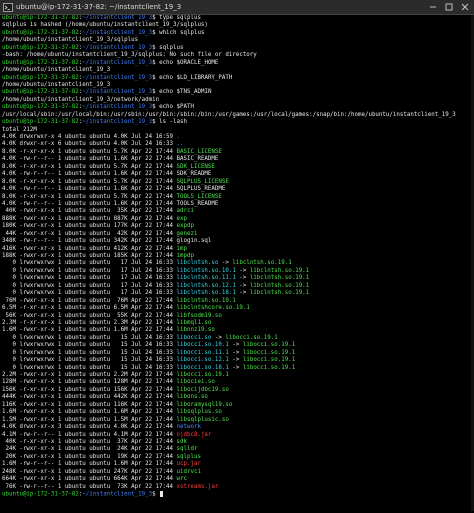 The width and height of the screenshot is (474, 513). Describe the element at coordinates (199, 412) in the screenshot. I see `file-name: libsqlplus.so` at that location.